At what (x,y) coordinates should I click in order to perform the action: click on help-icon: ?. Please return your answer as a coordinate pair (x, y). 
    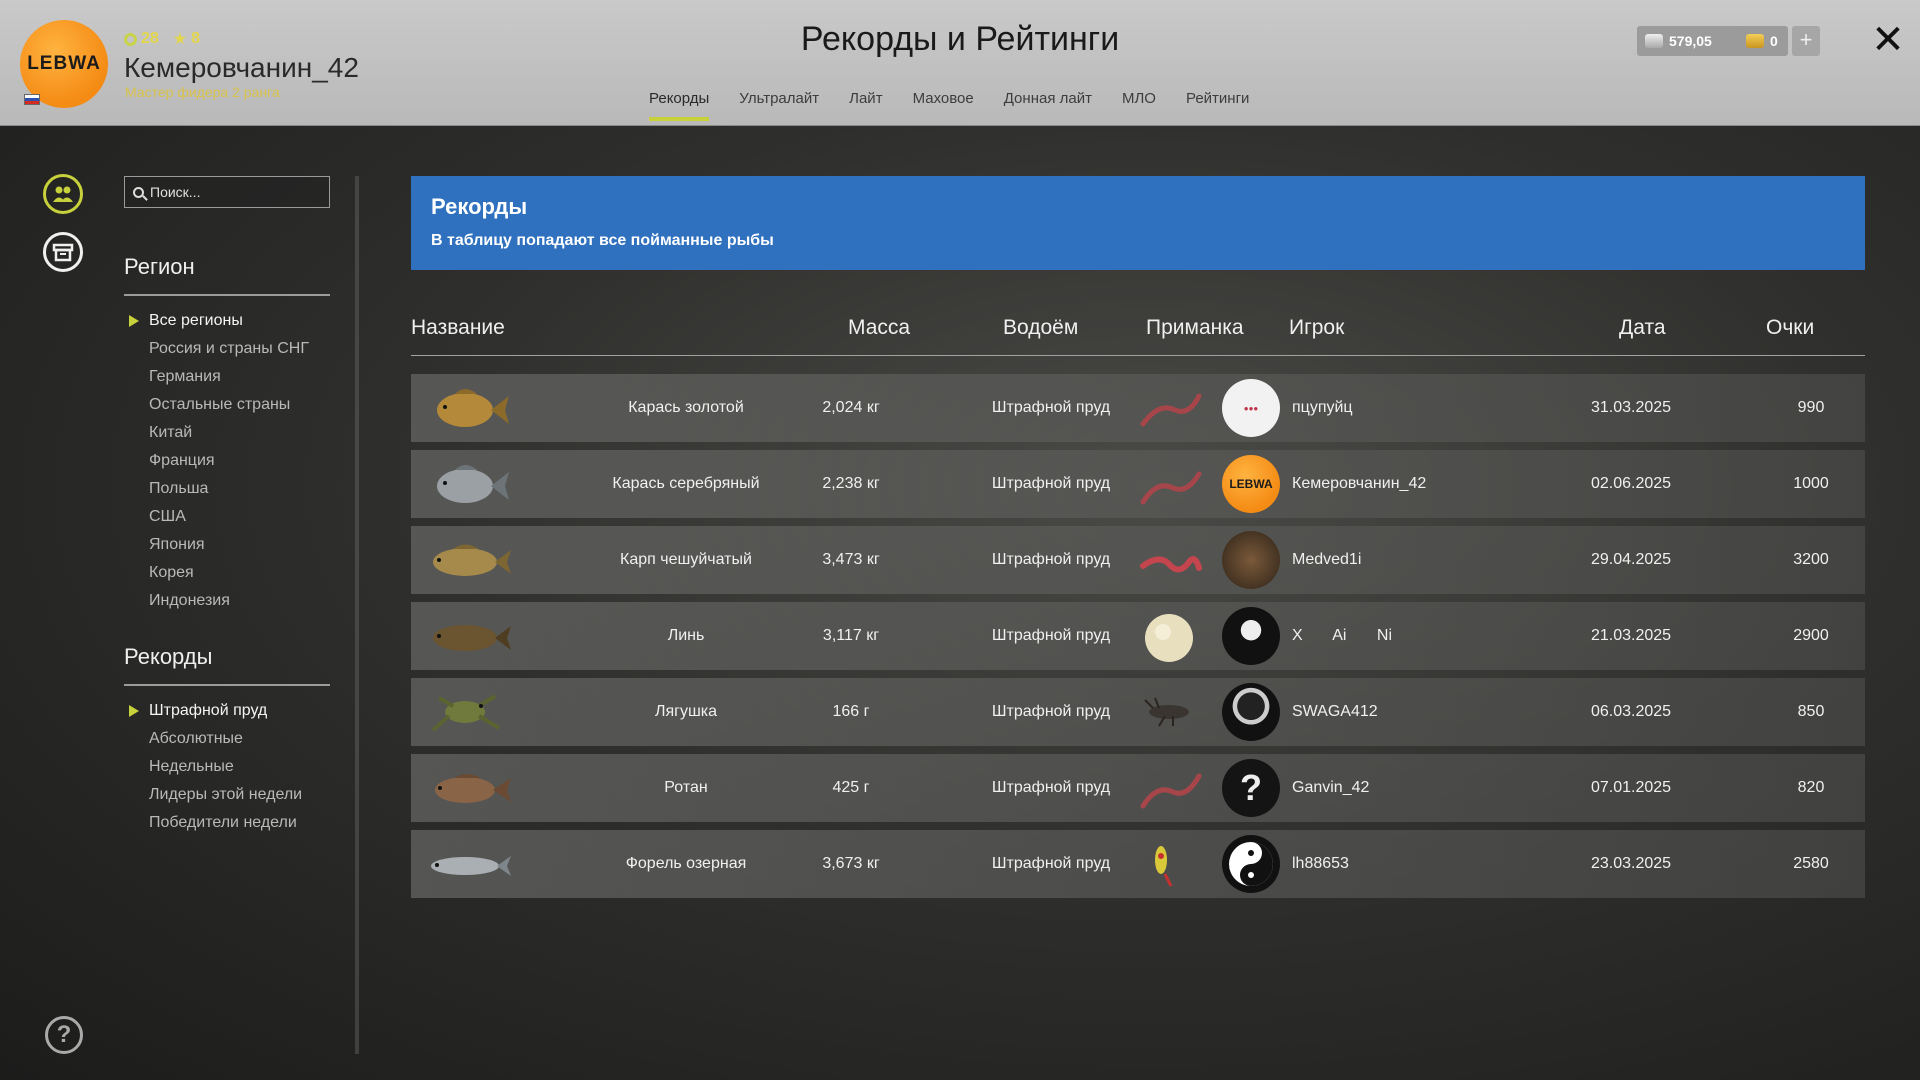
    Looking at the image, I should click on (64, 1035).